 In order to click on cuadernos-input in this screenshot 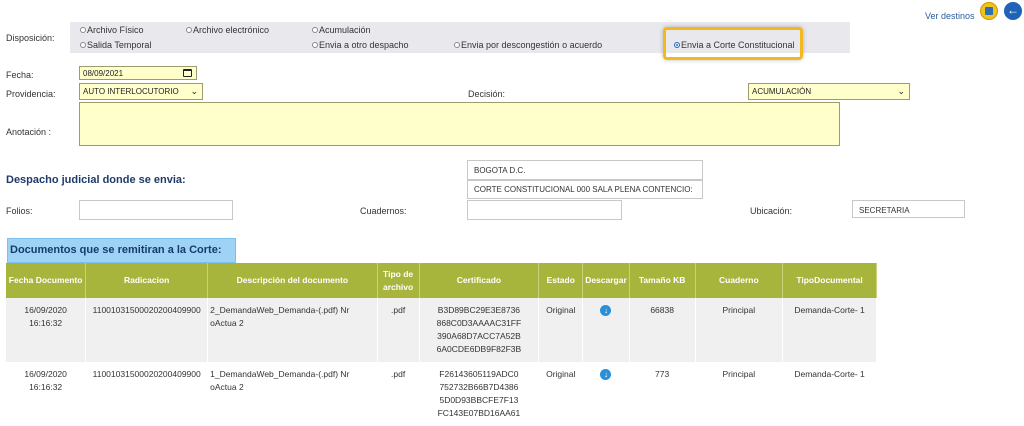, I will do `click(544, 210)`.